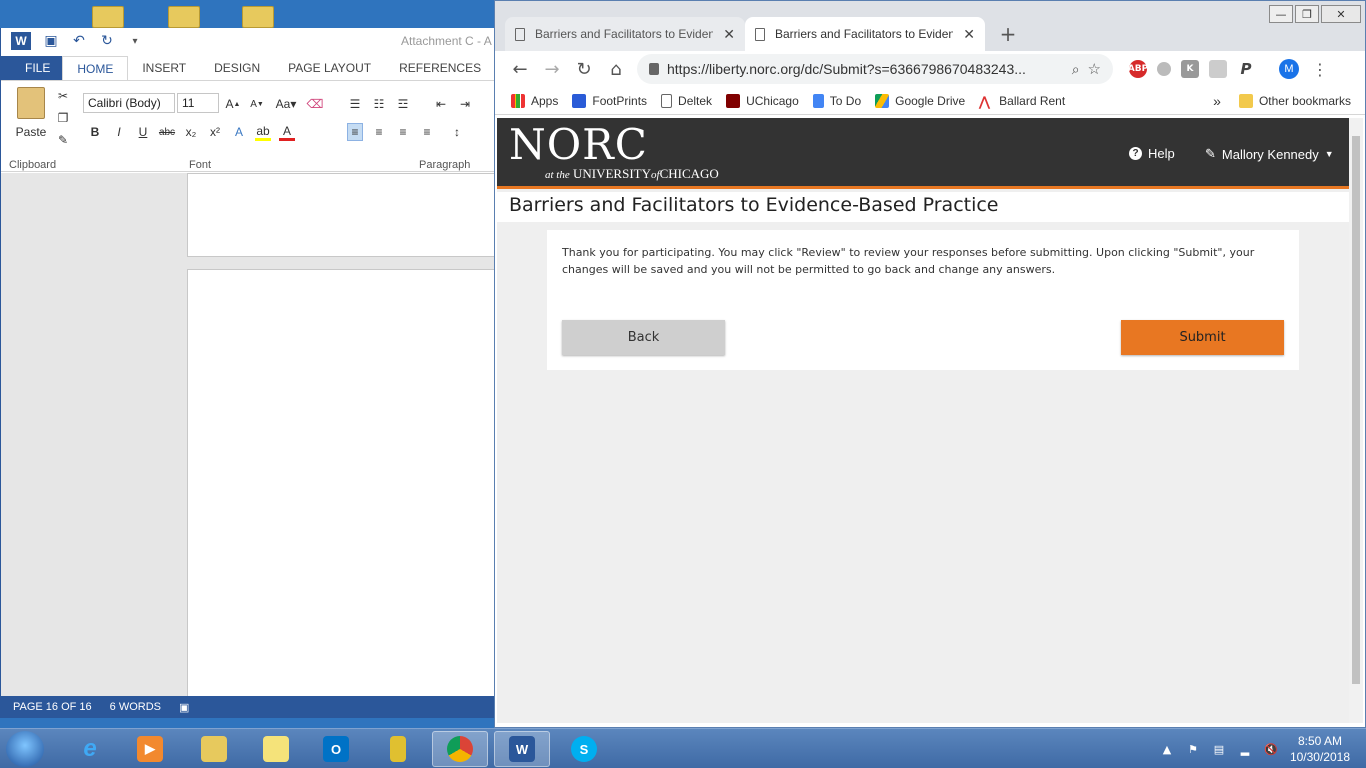 This screenshot has height=768, width=1366. Describe the element at coordinates (1269, 154) in the screenshot. I see `user-menu: ✎ Mallory Kennedy ▼` at that location.